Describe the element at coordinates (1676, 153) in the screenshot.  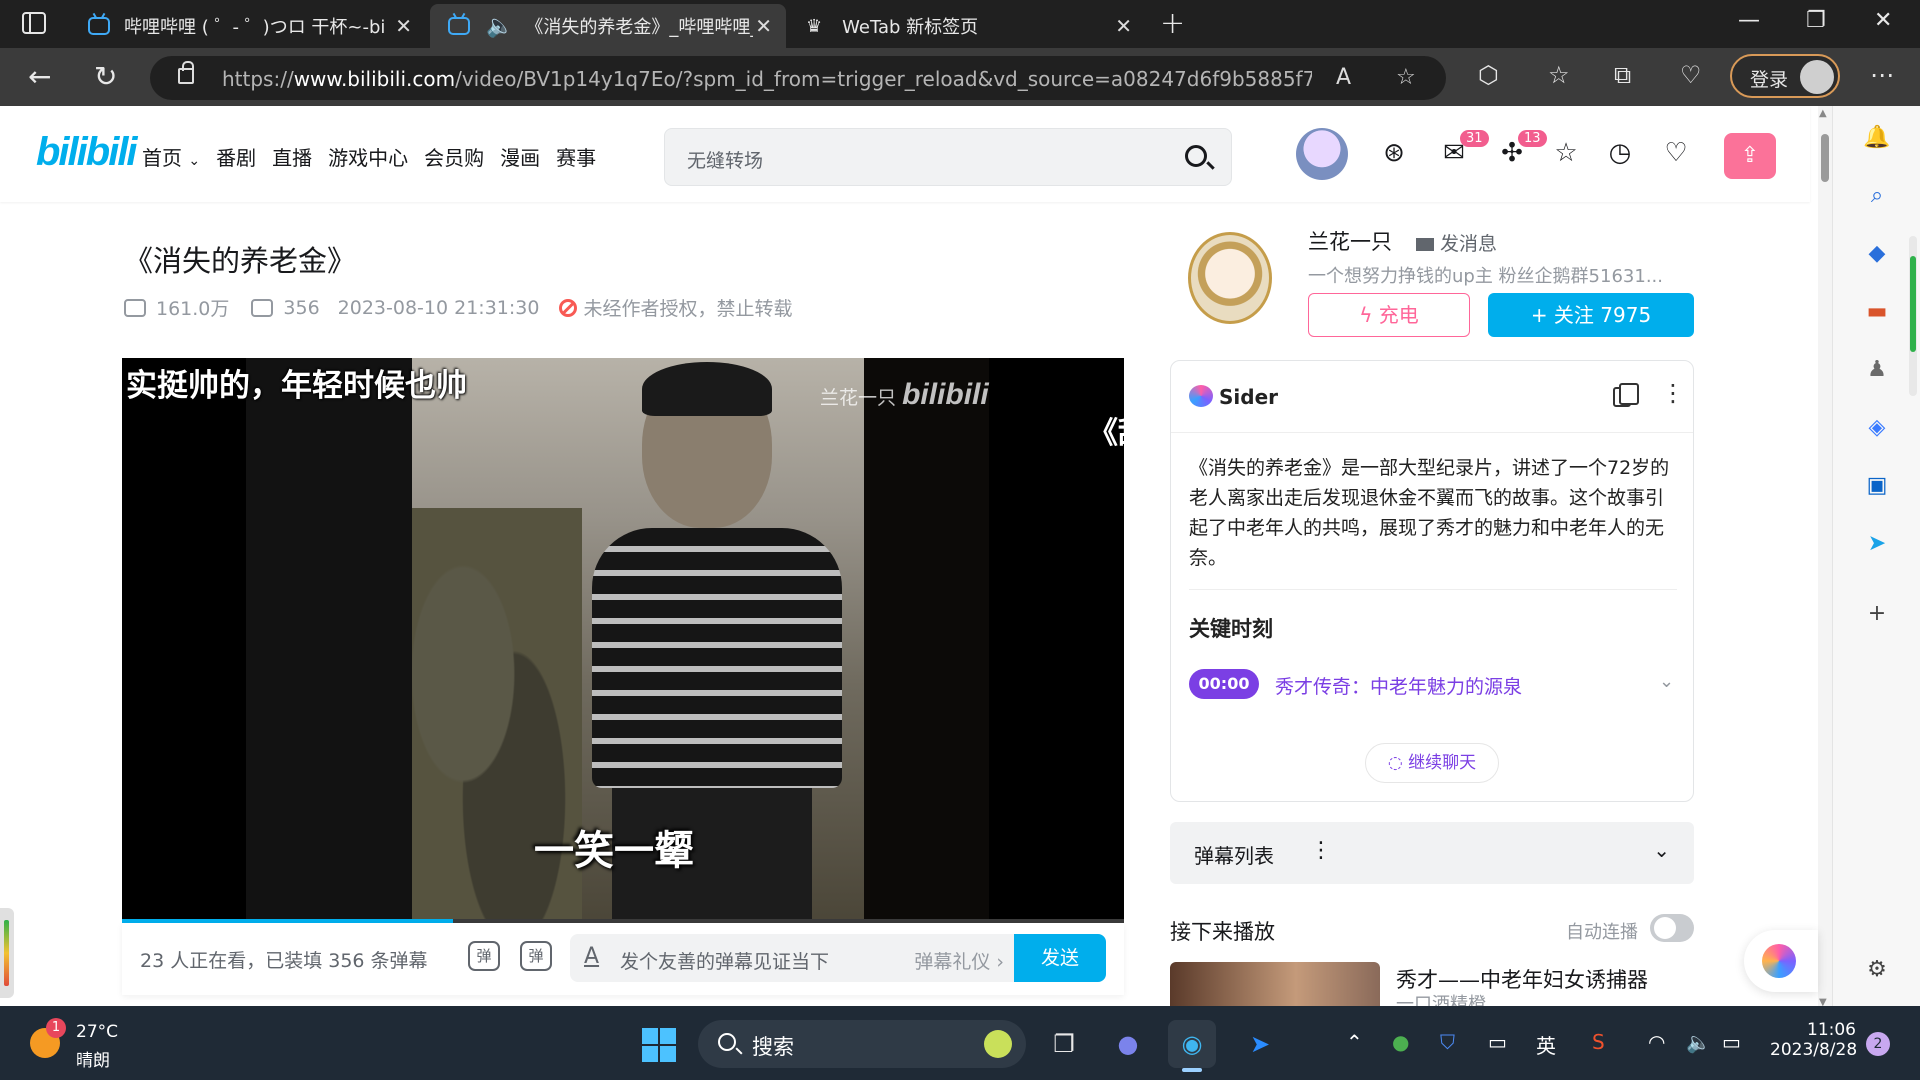
I see `creator-bulb-icon: ♡` at that location.